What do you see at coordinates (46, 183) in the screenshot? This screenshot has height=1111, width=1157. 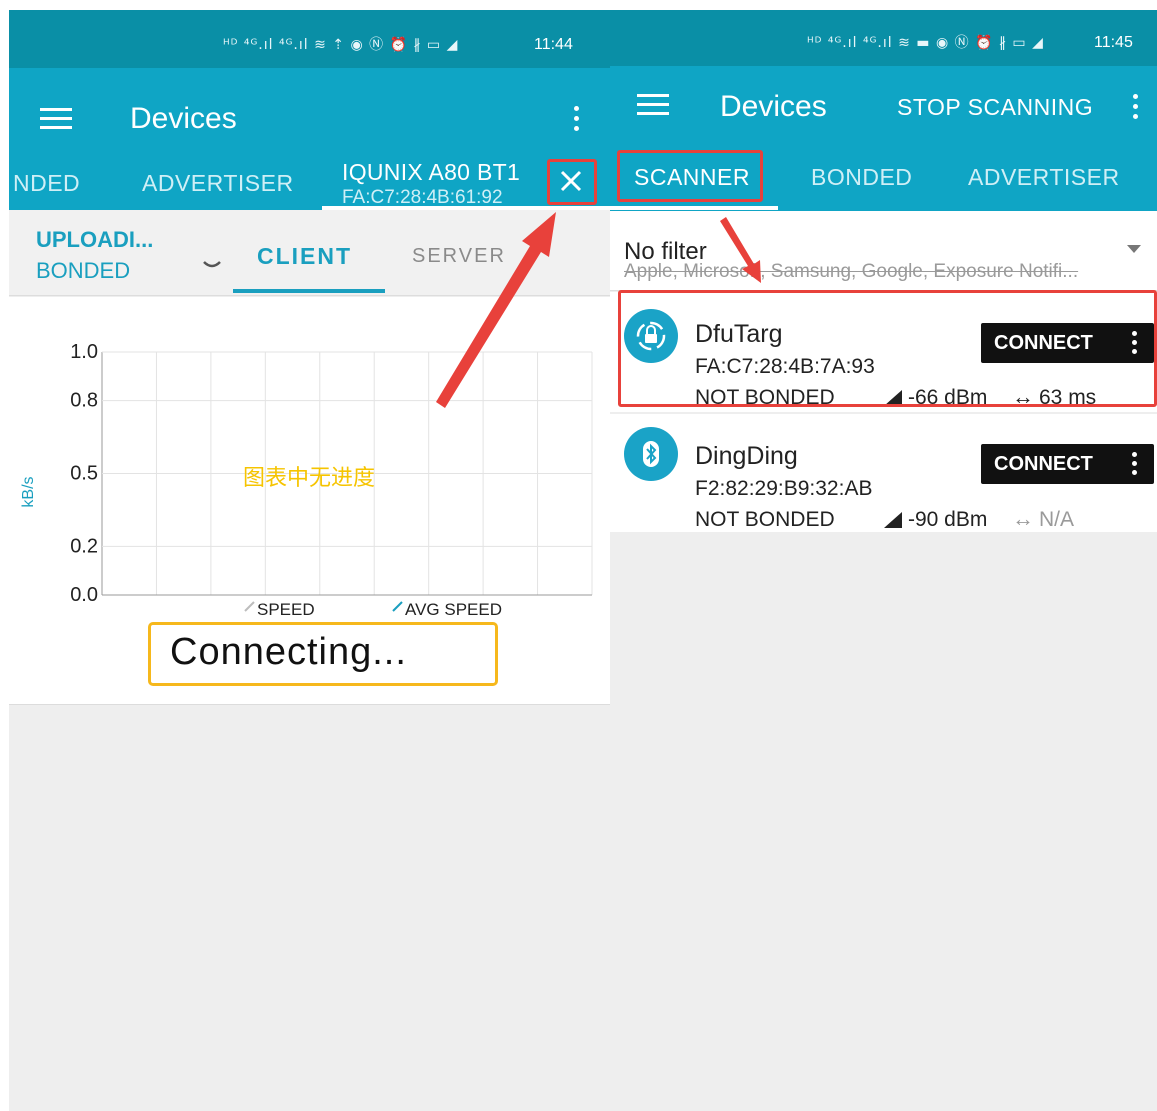 I see `tab-bonded-partial: NDED` at bounding box center [46, 183].